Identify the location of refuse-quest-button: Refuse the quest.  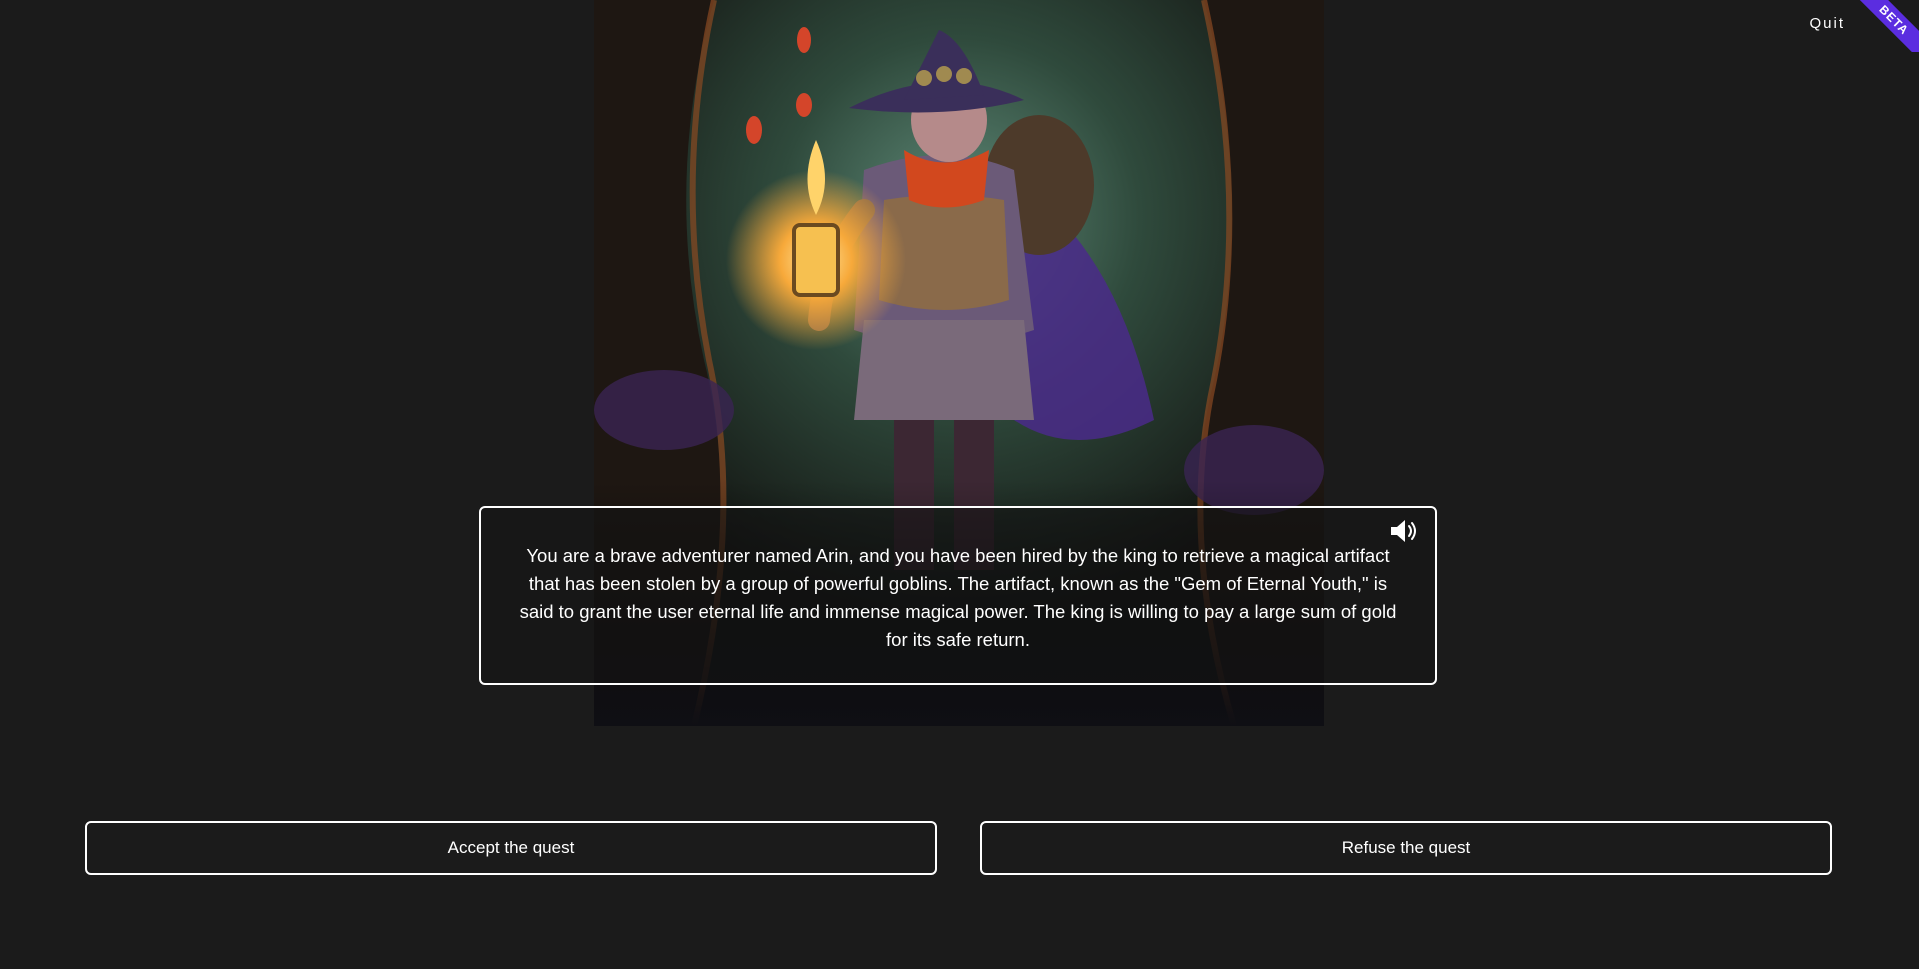
(1406, 848).